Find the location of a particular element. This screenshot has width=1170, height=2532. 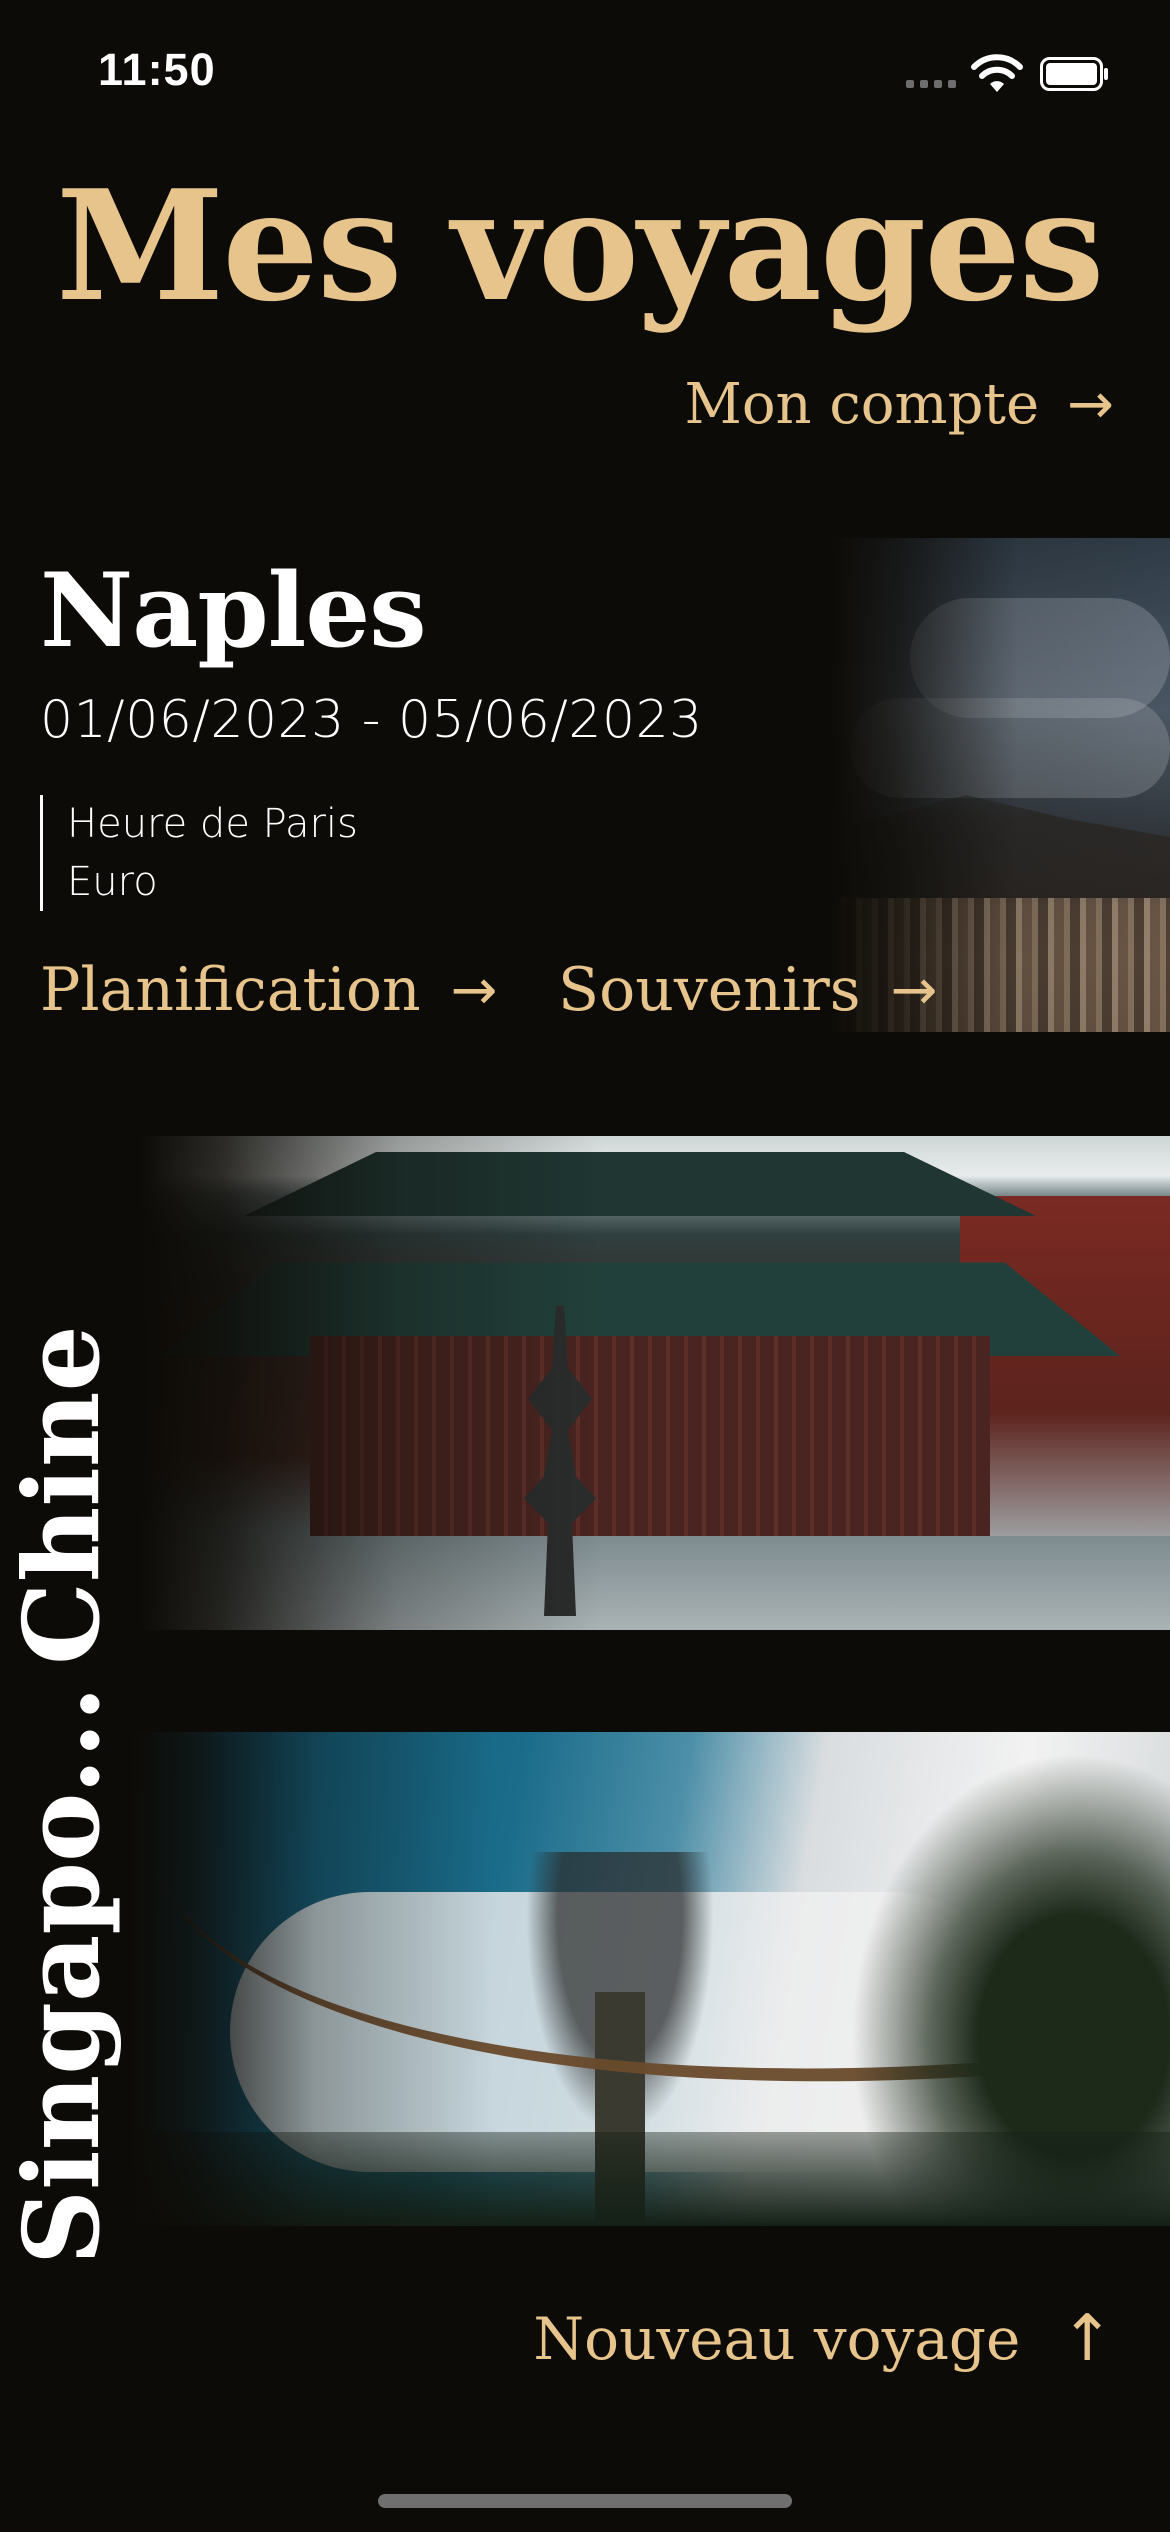

trip-info: Heure de Paris Euro is located at coordinates (199, 853).